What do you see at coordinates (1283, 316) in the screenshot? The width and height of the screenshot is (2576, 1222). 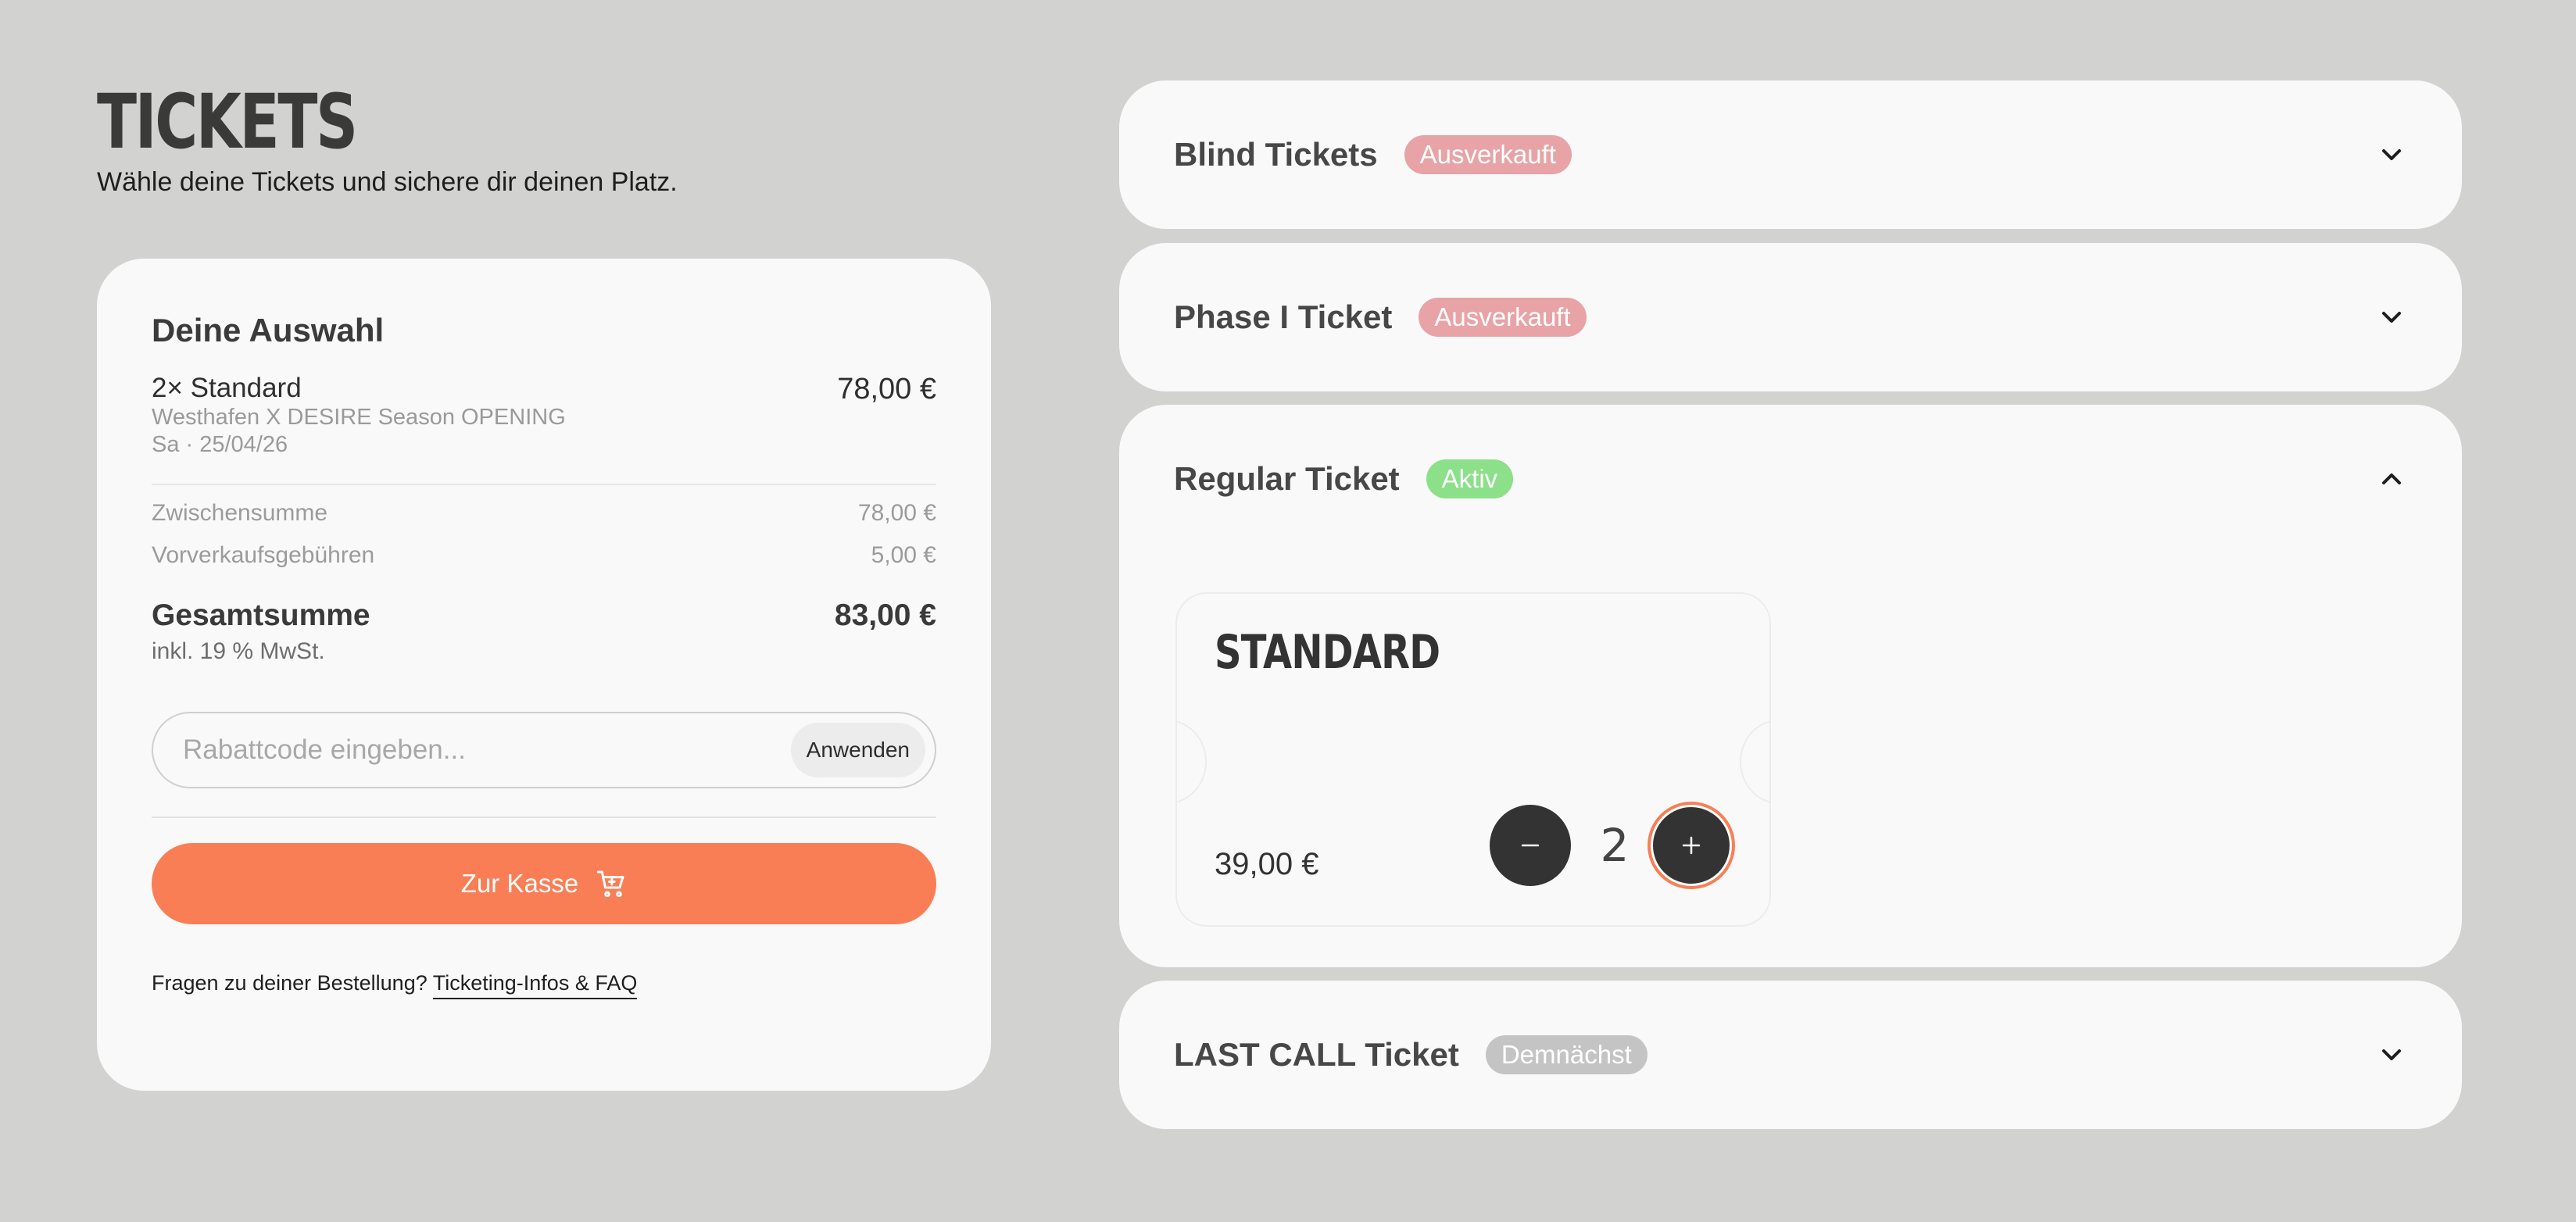 I see `ticket-category-title: Phase I Ticket` at bounding box center [1283, 316].